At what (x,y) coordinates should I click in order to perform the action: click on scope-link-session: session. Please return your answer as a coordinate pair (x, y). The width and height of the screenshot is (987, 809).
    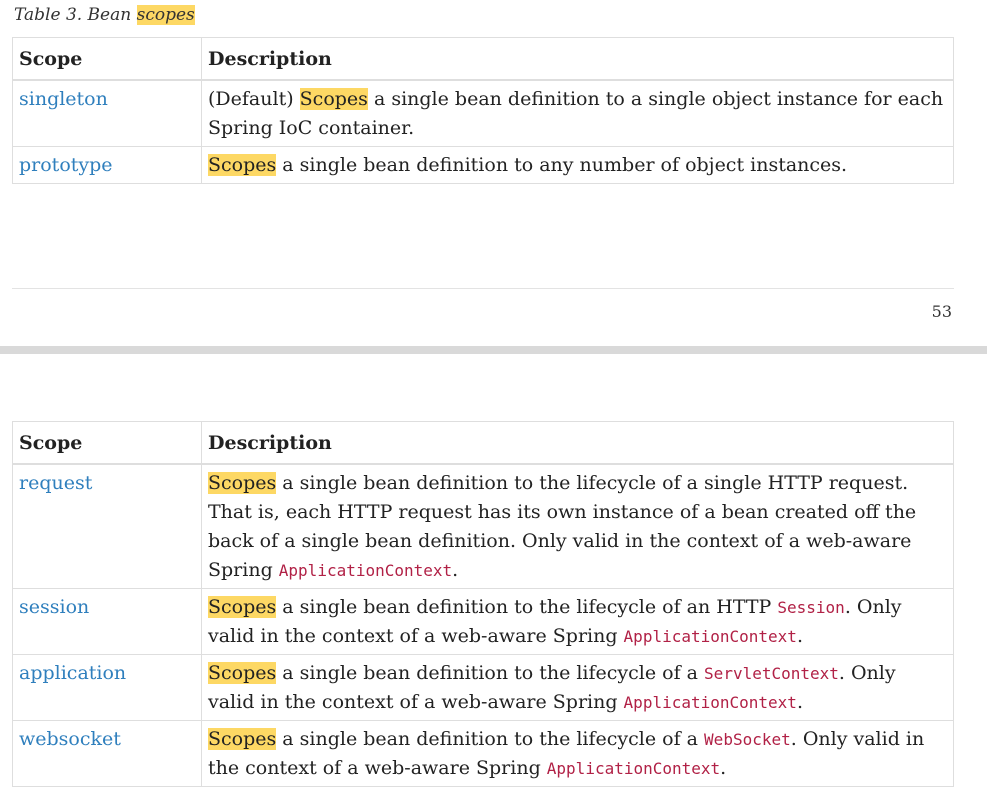
    Looking at the image, I should click on (54, 607).